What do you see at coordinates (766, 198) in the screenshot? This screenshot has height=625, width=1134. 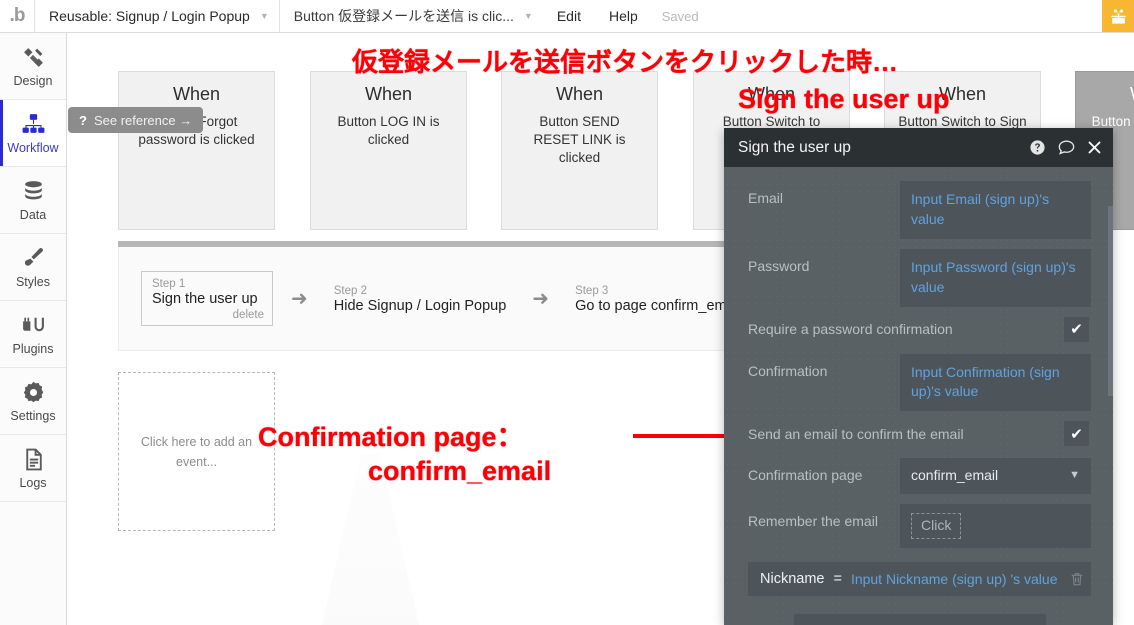 I see `row-label: Email` at bounding box center [766, 198].